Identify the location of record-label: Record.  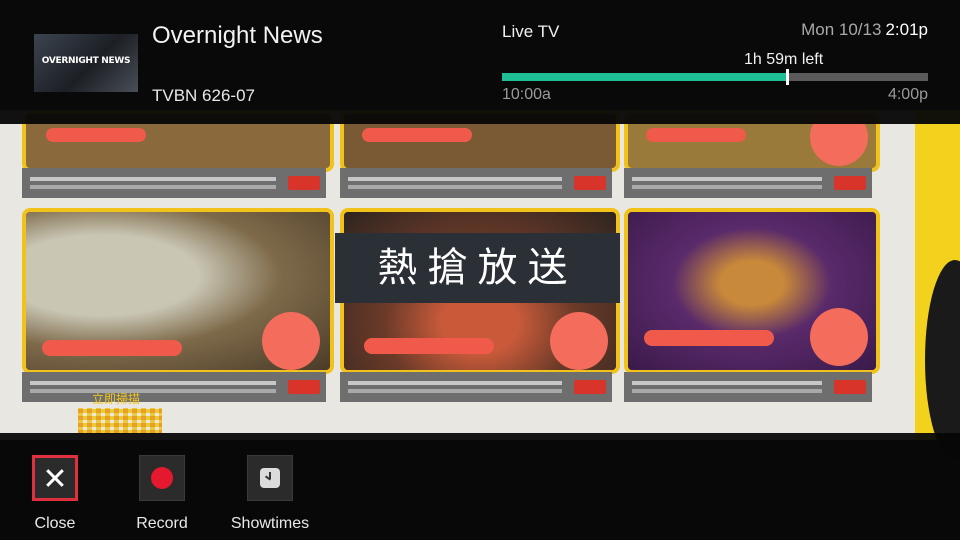
(162, 523).